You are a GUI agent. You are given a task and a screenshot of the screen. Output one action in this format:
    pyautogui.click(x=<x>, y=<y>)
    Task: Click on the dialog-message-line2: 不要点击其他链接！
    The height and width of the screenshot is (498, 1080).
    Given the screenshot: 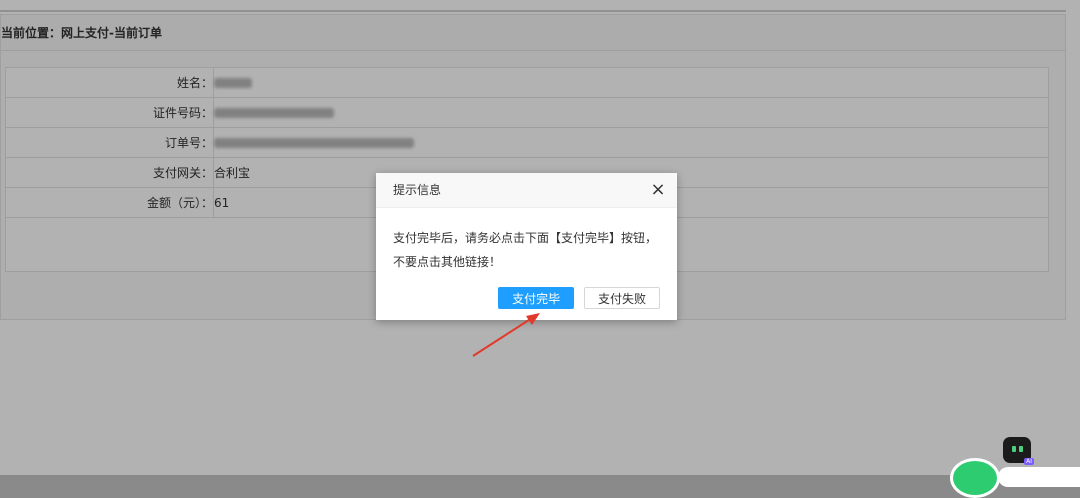 What is the action you would take?
    pyautogui.click(x=447, y=262)
    